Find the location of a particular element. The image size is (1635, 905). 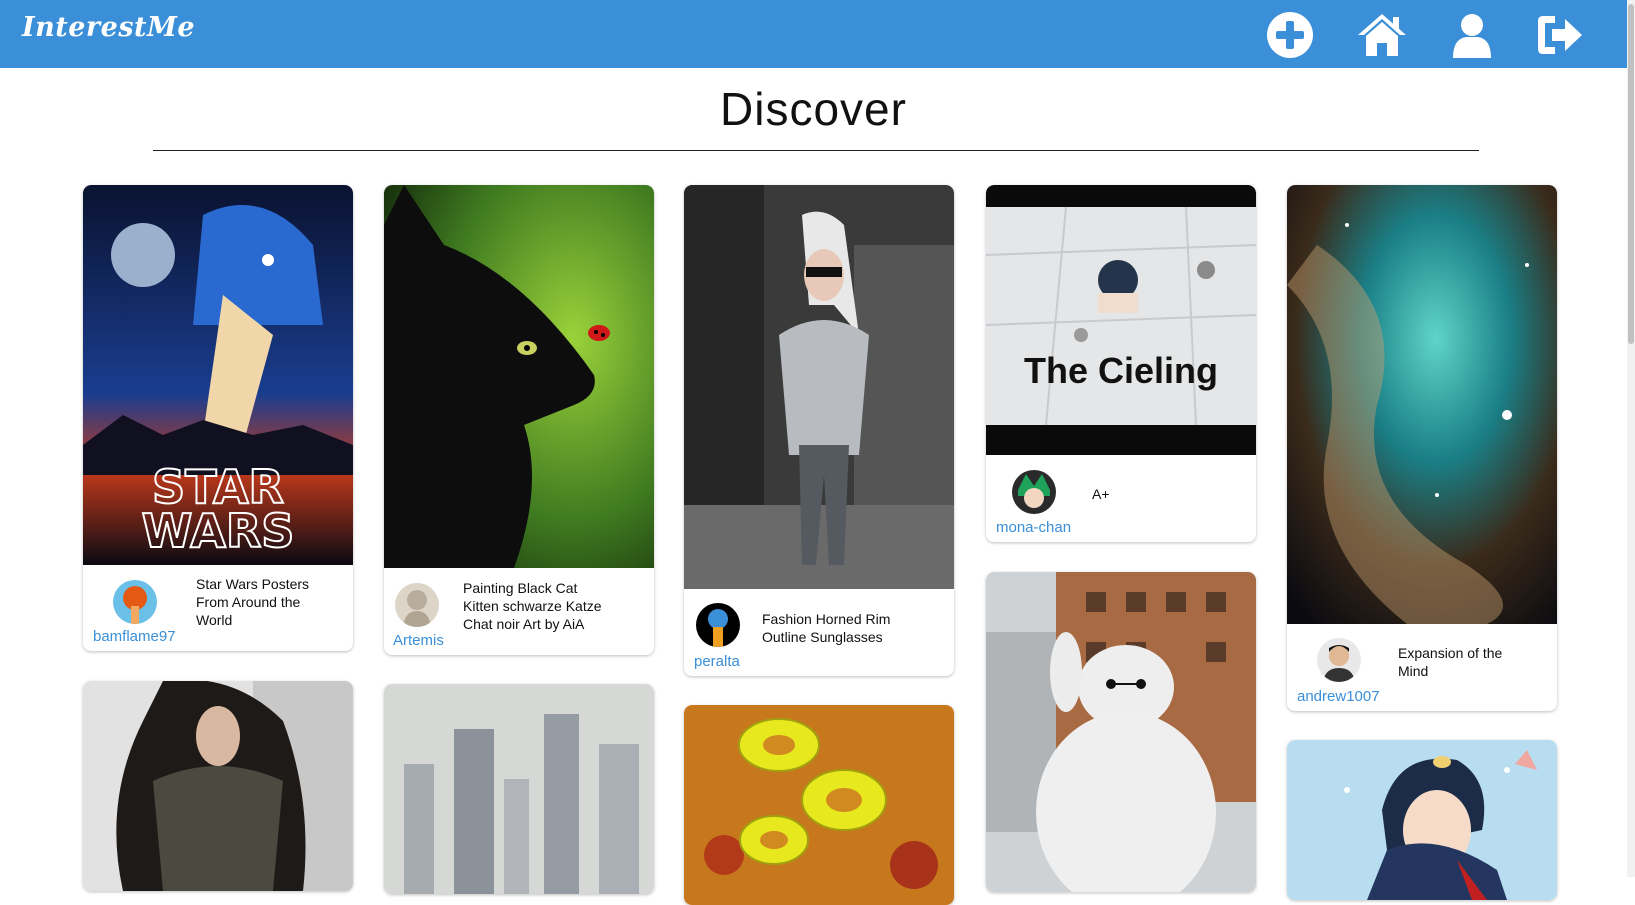

pin-image-nebula is located at coordinates (1422, 404).